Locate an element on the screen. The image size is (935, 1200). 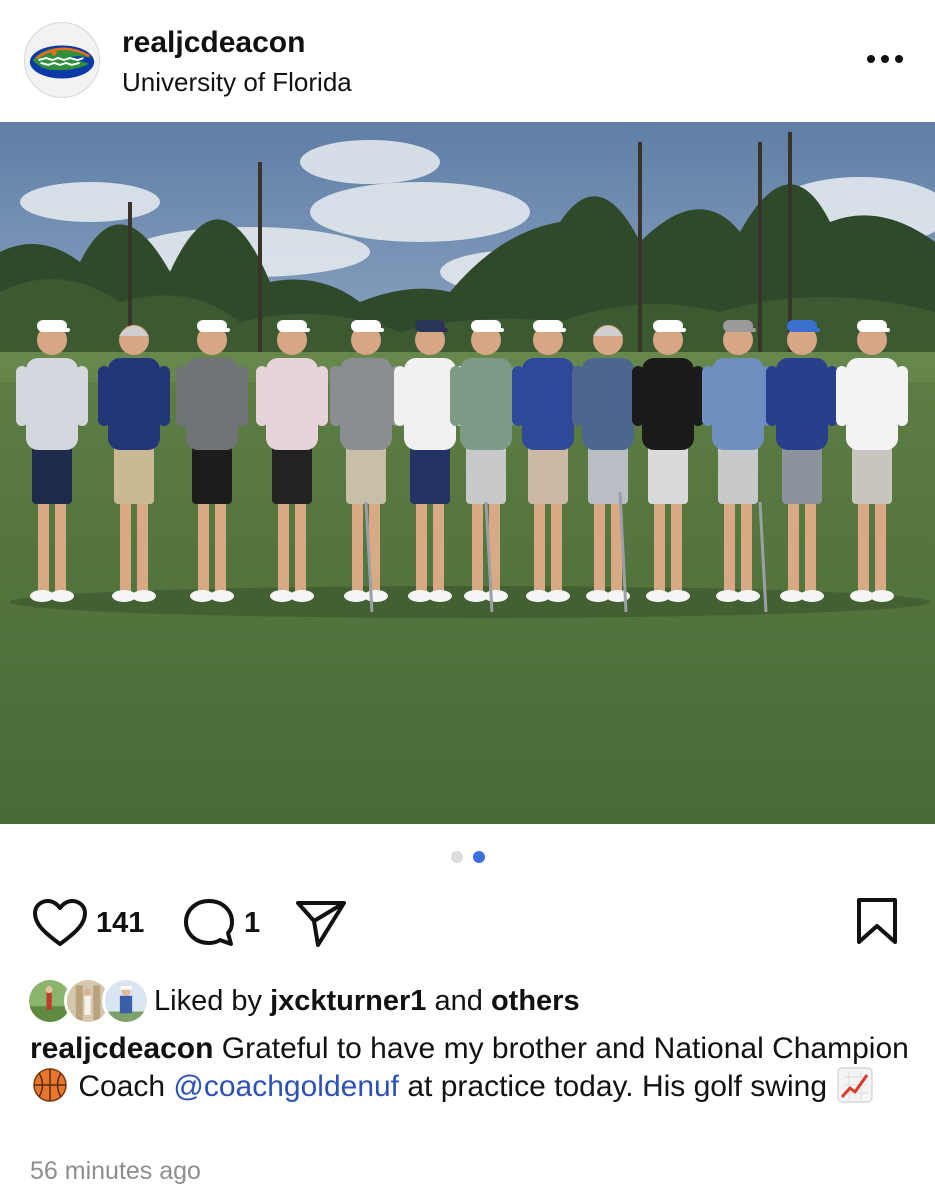
comment-button: 1 is located at coordinates (221, 923).